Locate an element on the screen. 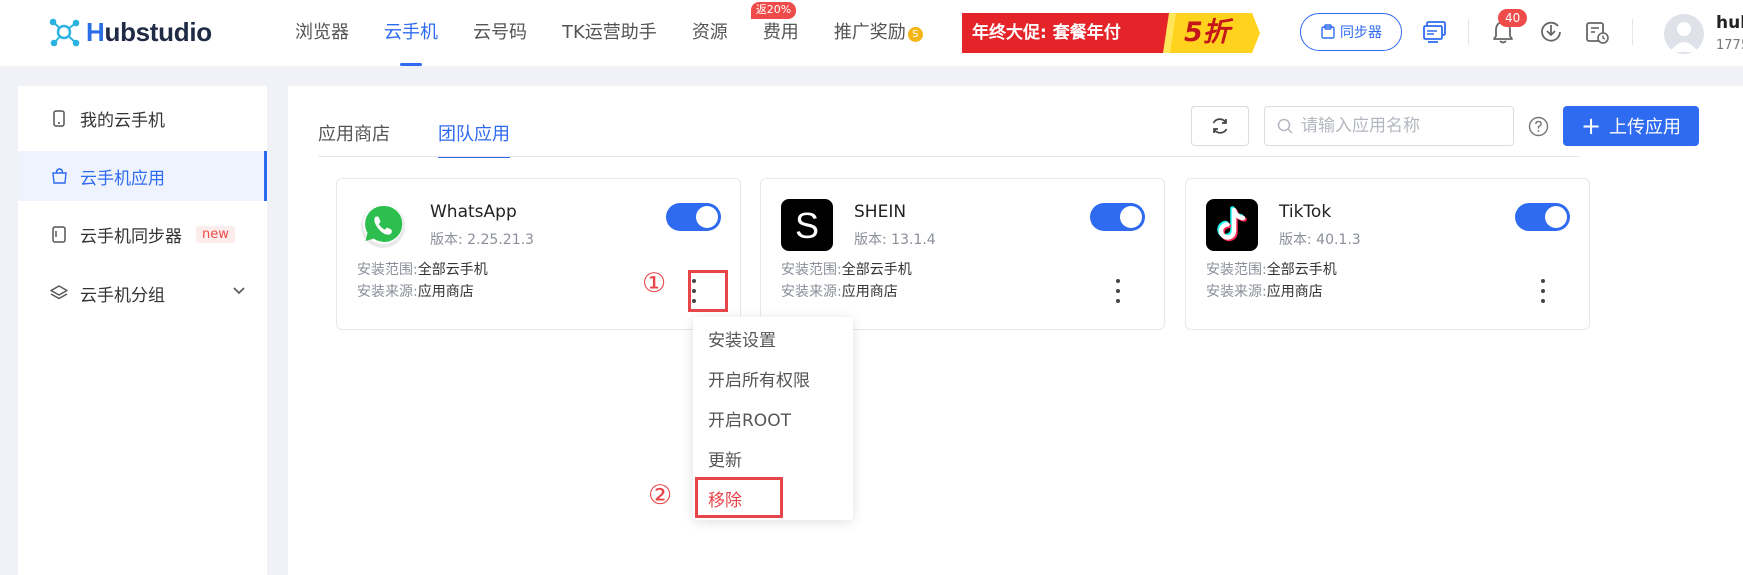  step-2-marker: ② is located at coordinates (660, 495).